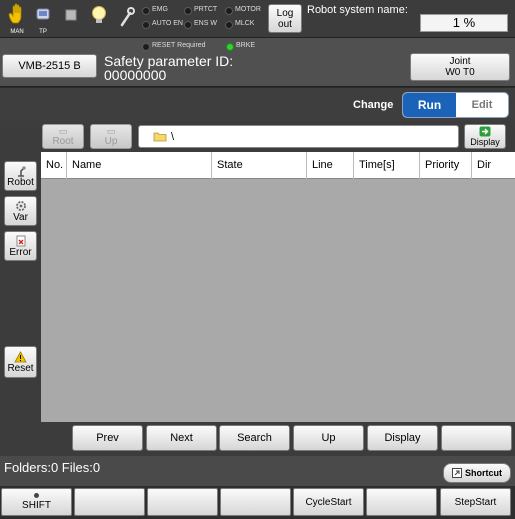  I want to click on error-side-label: Error, so click(20, 252).